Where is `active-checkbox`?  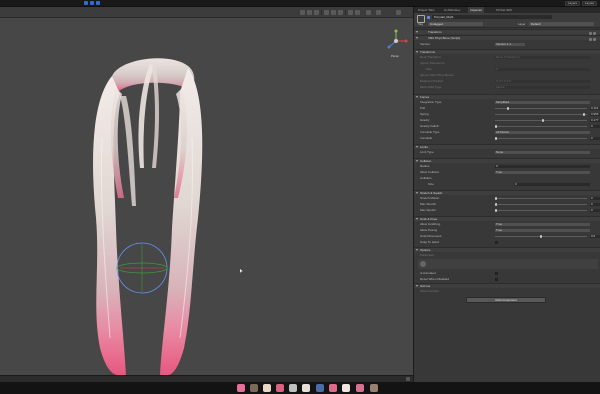
active-checkbox is located at coordinates (428, 17).